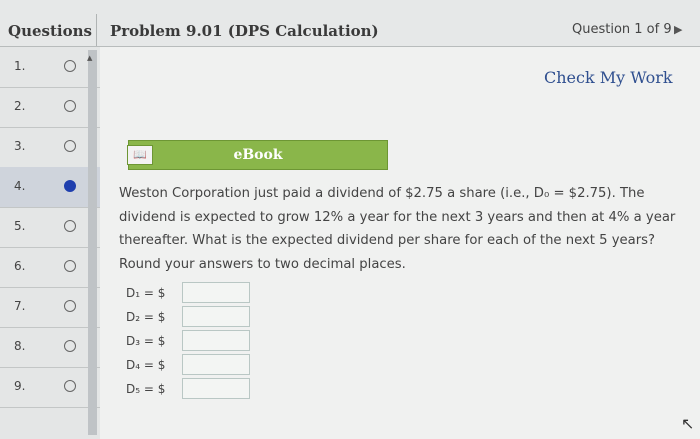 This screenshot has height=439, width=700. I want to click on triangle-right-icon: ▶, so click(678, 29).